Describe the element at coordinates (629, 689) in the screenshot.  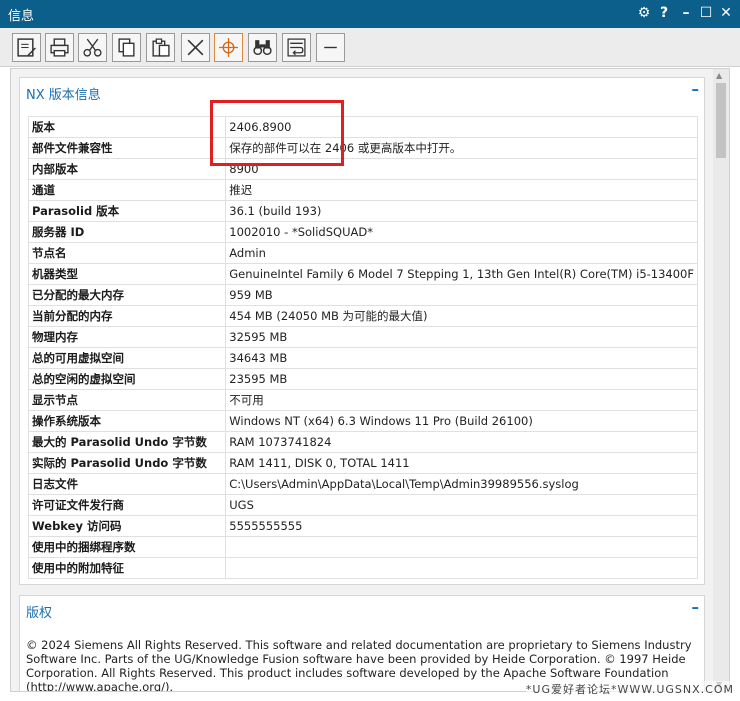
I see `watermark: *UG爱好者论坛*WWW.UGSNX.COM` at that location.